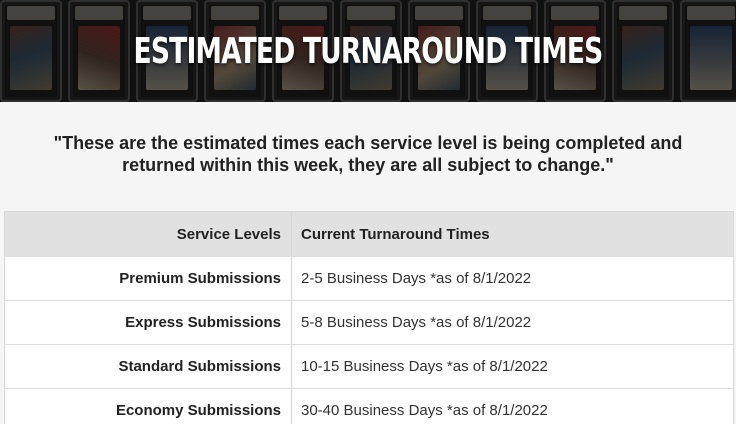 The height and width of the screenshot is (424, 736). What do you see at coordinates (424, 410) in the screenshot?
I see `turnaround-time-cell: 30-40 Business Days *as of 8/1/2022` at bounding box center [424, 410].